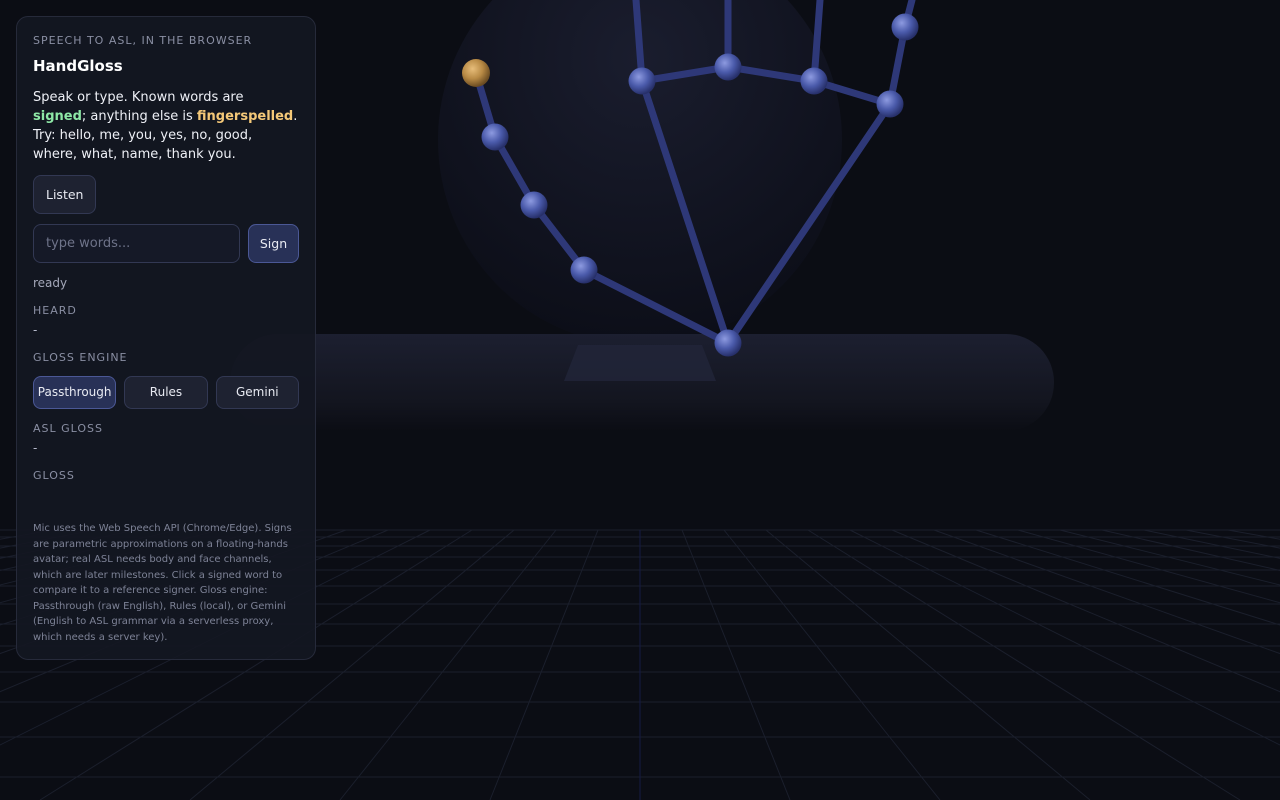 The image size is (1280, 800). I want to click on fingerspelled-highlight: fingerspelled, so click(245, 116).